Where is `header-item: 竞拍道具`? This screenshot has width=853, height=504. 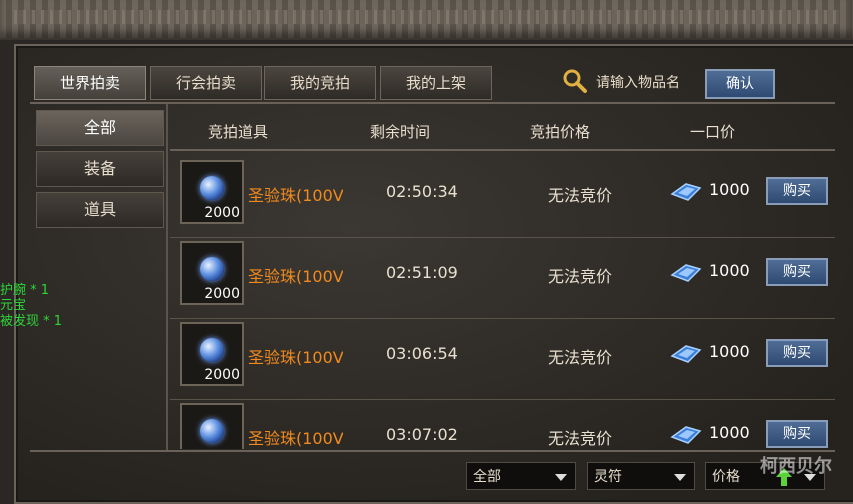 header-item: 竞拍道具 is located at coordinates (238, 132).